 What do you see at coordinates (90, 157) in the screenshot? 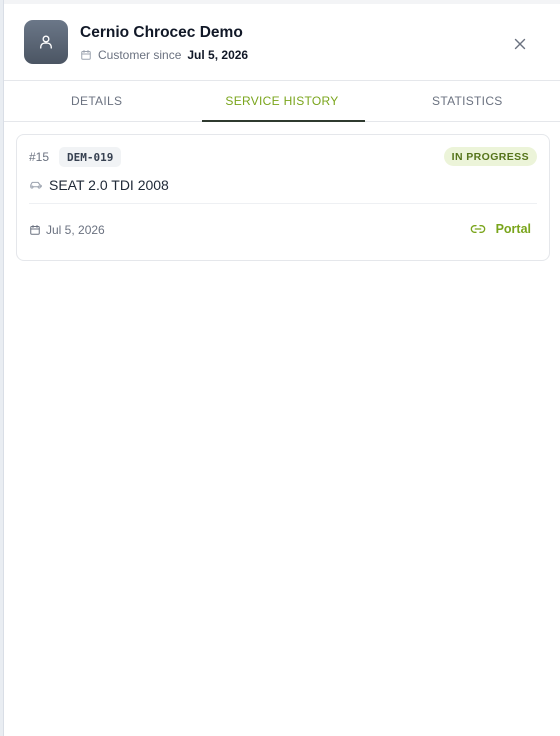
I see `record-code-badge: DEM-019` at bounding box center [90, 157].